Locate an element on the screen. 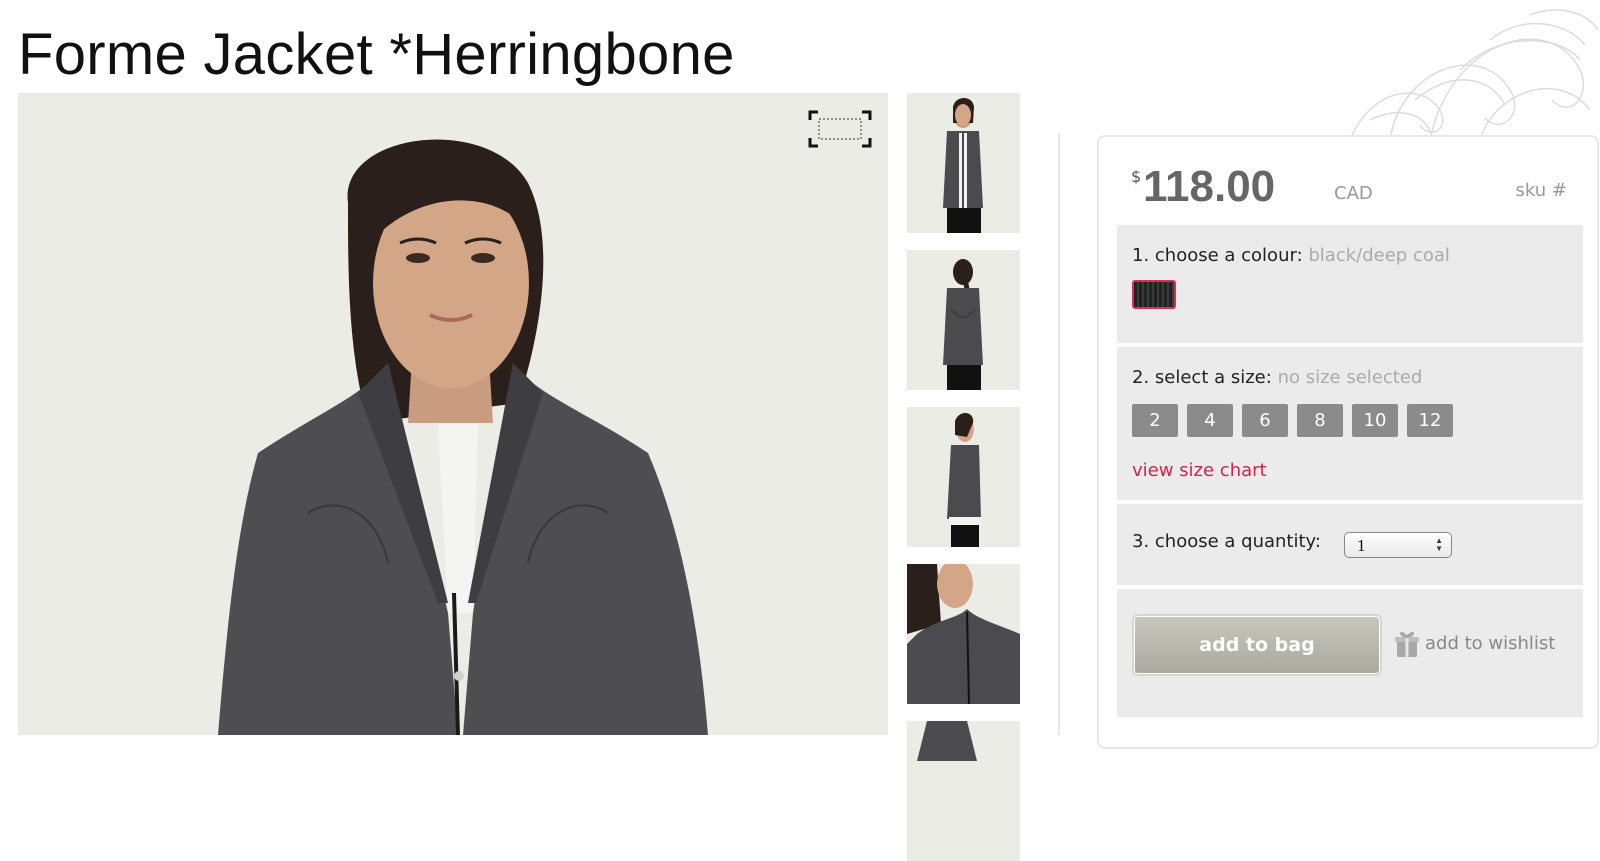 This screenshot has height=861, width=1600. size-value: no size selected is located at coordinates (1350, 377).